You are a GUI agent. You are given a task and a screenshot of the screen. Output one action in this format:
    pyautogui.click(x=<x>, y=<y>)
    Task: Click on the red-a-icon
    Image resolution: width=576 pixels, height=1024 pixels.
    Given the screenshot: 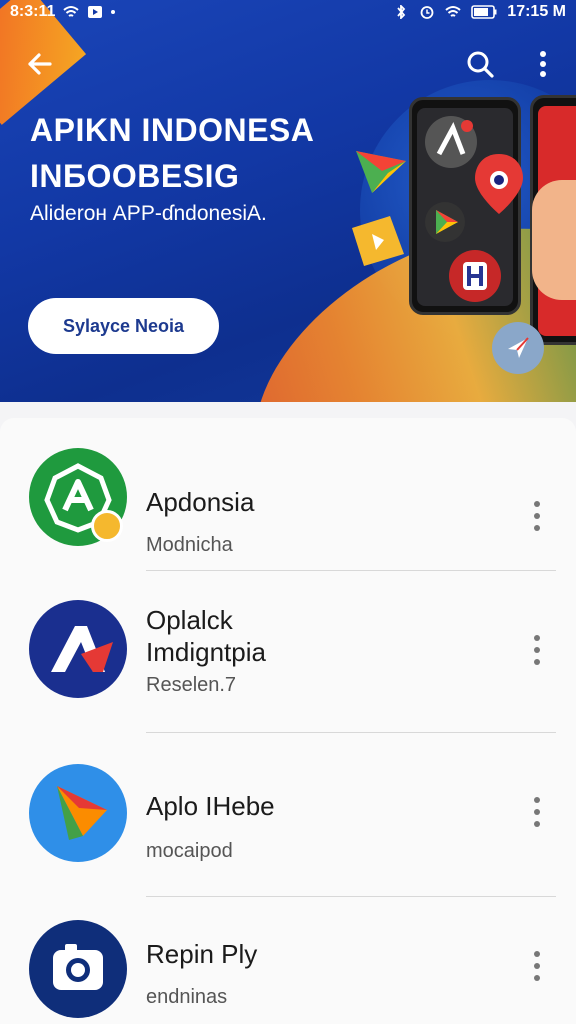 What is the action you would take?
    pyautogui.click(x=82, y=649)
    